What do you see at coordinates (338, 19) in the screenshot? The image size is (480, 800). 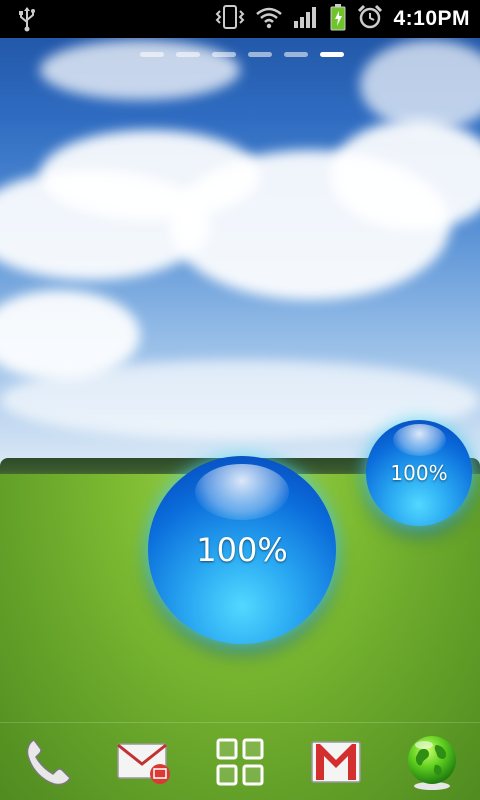 I see `battery-charging-icon` at bounding box center [338, 19].